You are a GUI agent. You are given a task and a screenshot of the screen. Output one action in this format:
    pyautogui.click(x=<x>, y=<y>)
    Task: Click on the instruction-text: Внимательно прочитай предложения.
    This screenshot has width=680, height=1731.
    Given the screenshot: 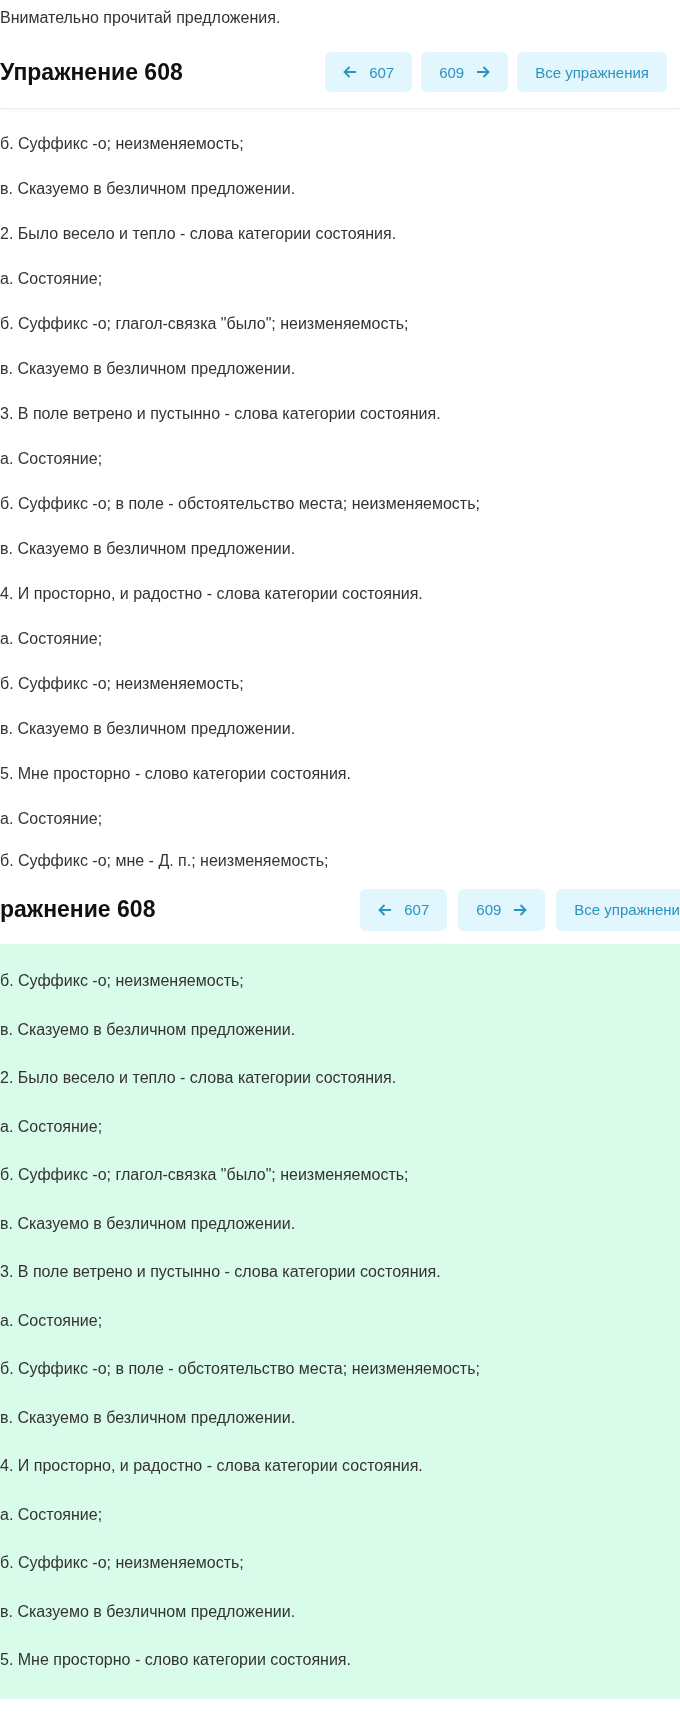 What is the action you would take?
    pyautogui.click(x=141, y=18)
    